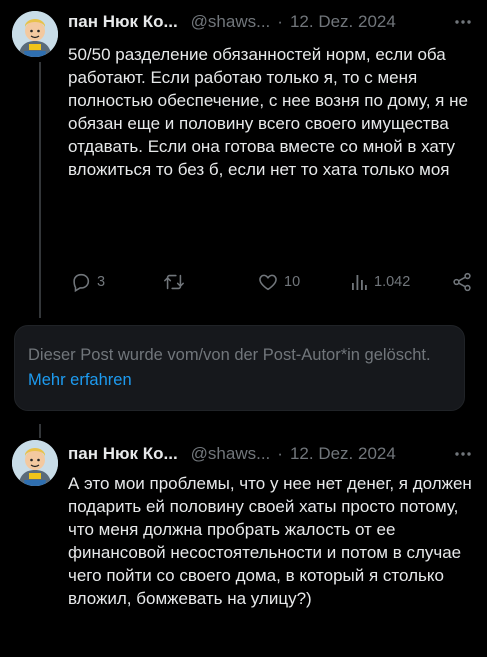 This screenshot has width=487, height=657. I want to click on views-bars-icon, so click(359, 282).